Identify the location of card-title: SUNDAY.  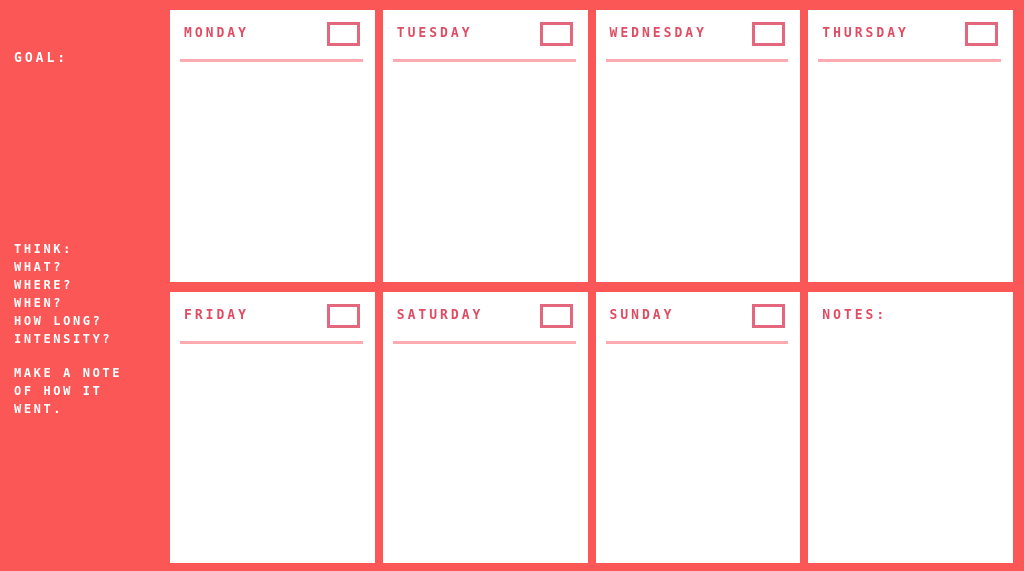
(642, 315).